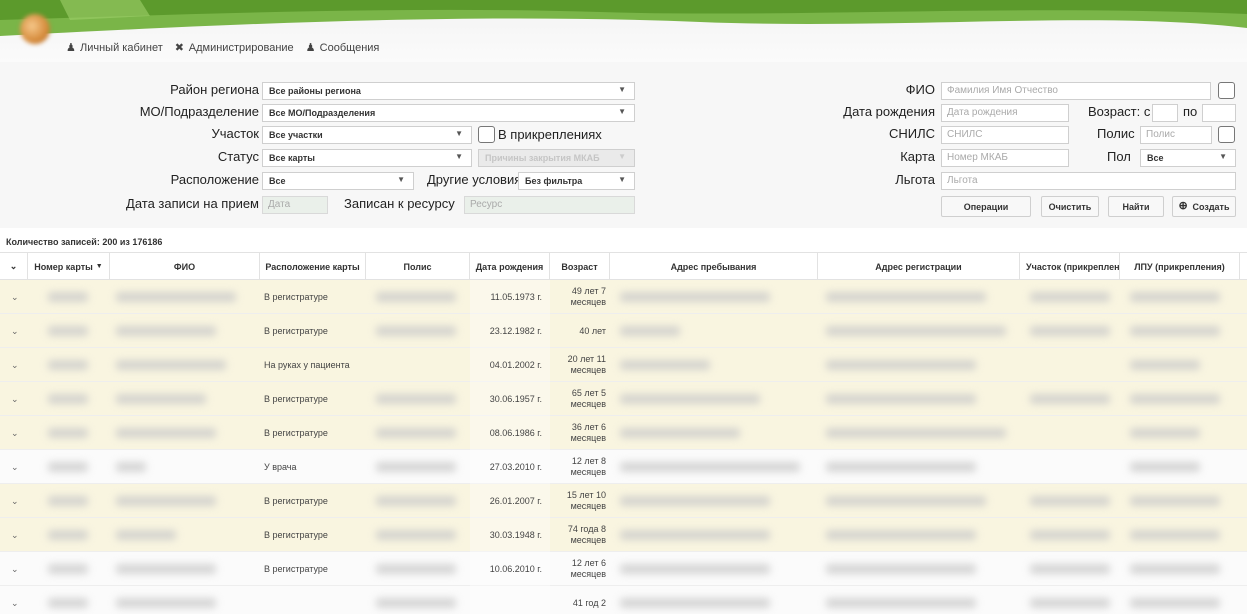 The image size is (1247, 614). Describe the element at coordinates (1070, 206) in the screenshot. I see `clear-button: Очистить` at that location.